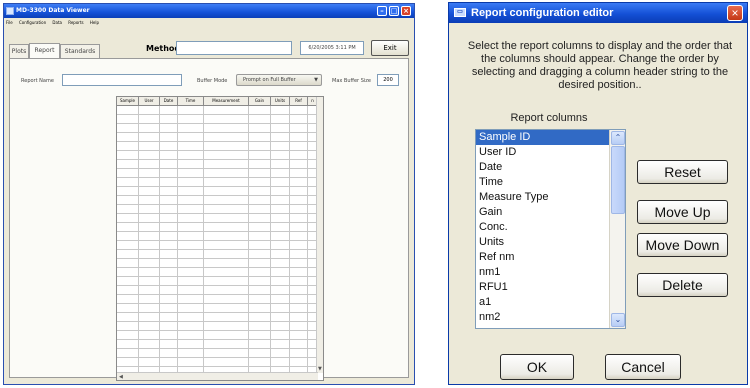  Describe the element at coordinates (121, 377) in the screenshot. I see `scroll-left-icon: ◀` at that location.